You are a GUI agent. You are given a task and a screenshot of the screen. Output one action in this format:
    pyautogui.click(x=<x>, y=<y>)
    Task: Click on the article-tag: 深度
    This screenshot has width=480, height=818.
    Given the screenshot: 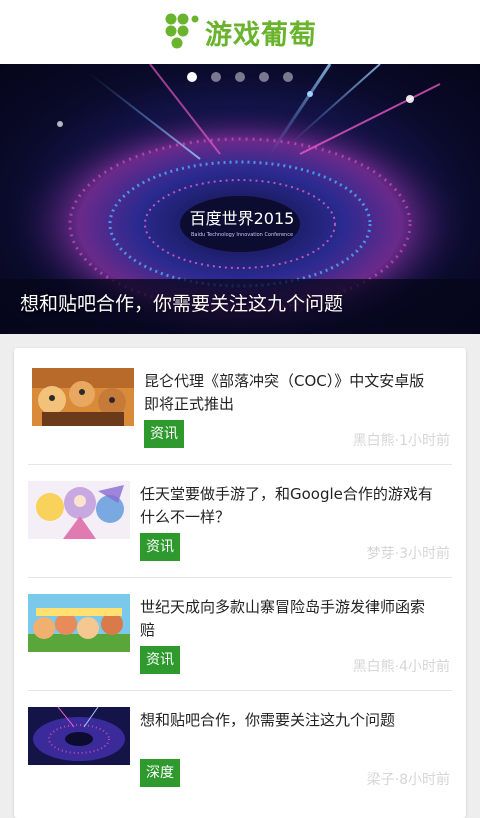 What is the action you would take?
    pyautogui.click(x=160, y=773)
    